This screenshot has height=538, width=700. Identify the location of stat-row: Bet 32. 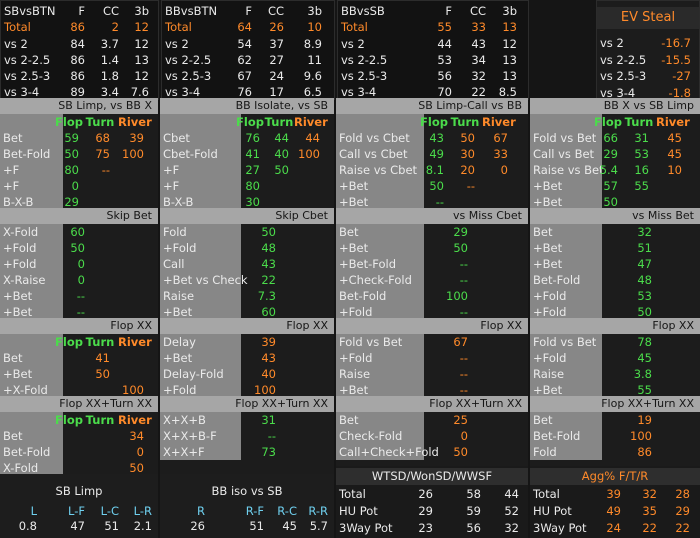
(615, 232).